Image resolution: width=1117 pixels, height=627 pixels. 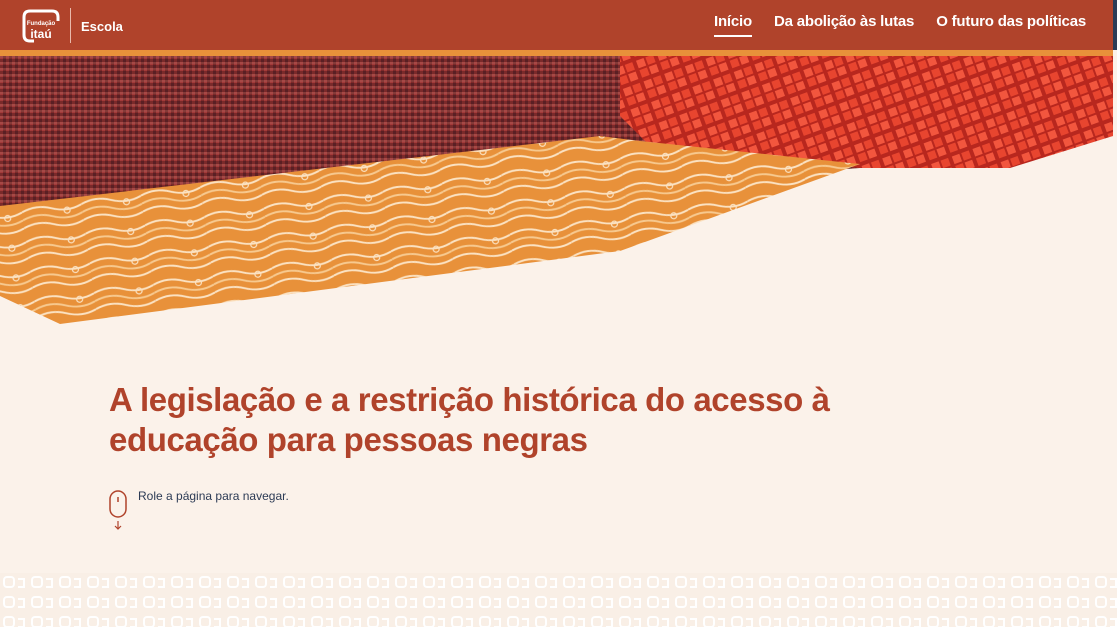 I want to click on header-divider, so click(x=70, y=25).